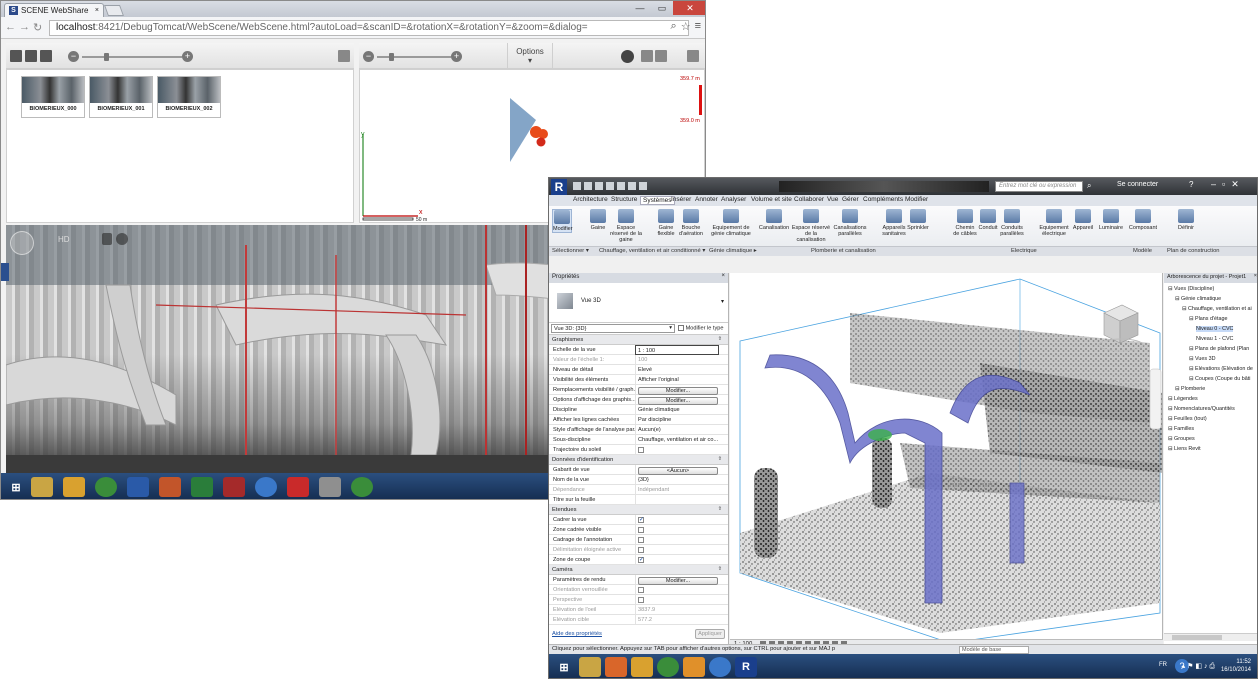 This screenshot has width=1258, height=679. What do you see at coordinates (677, 350) in the screenshot?
I see `property-value: 1 : 100` at bounding box center [677, 350].